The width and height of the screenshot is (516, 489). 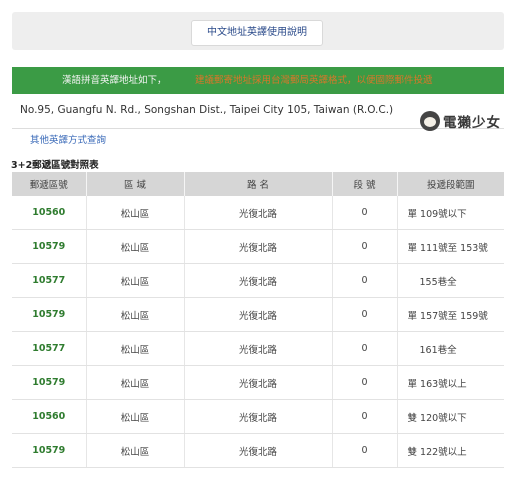 What do you see at coordinates (68, 139) in the screenshot?
I see `other-translation-link: 其他英譯方式查詢` at bounding box center [68, 139].